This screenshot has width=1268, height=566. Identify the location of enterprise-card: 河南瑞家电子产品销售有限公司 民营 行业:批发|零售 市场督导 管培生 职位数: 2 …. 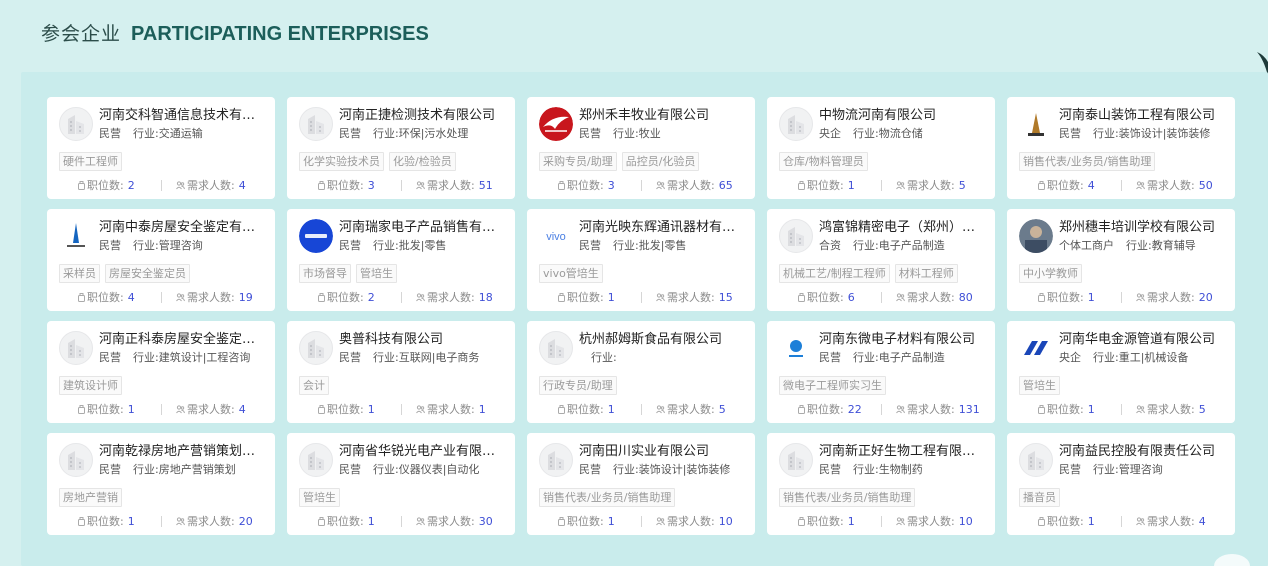
(401, 260).